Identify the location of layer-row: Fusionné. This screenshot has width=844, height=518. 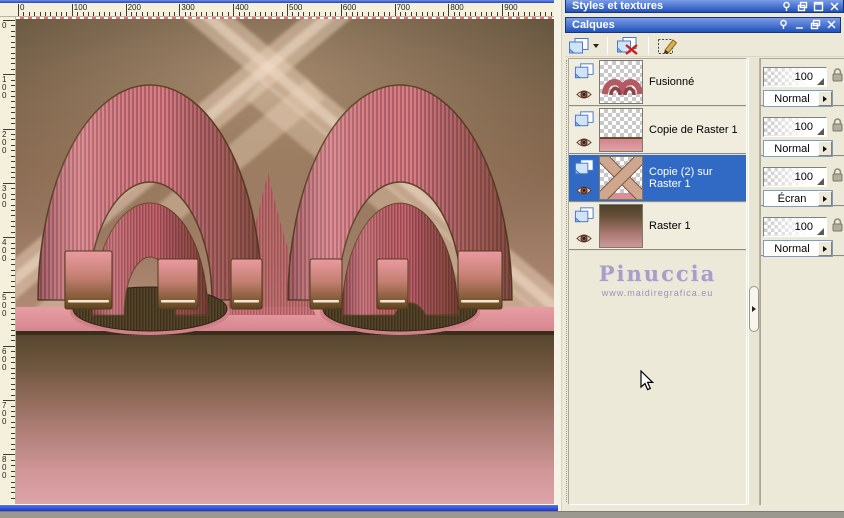
(657, 83).